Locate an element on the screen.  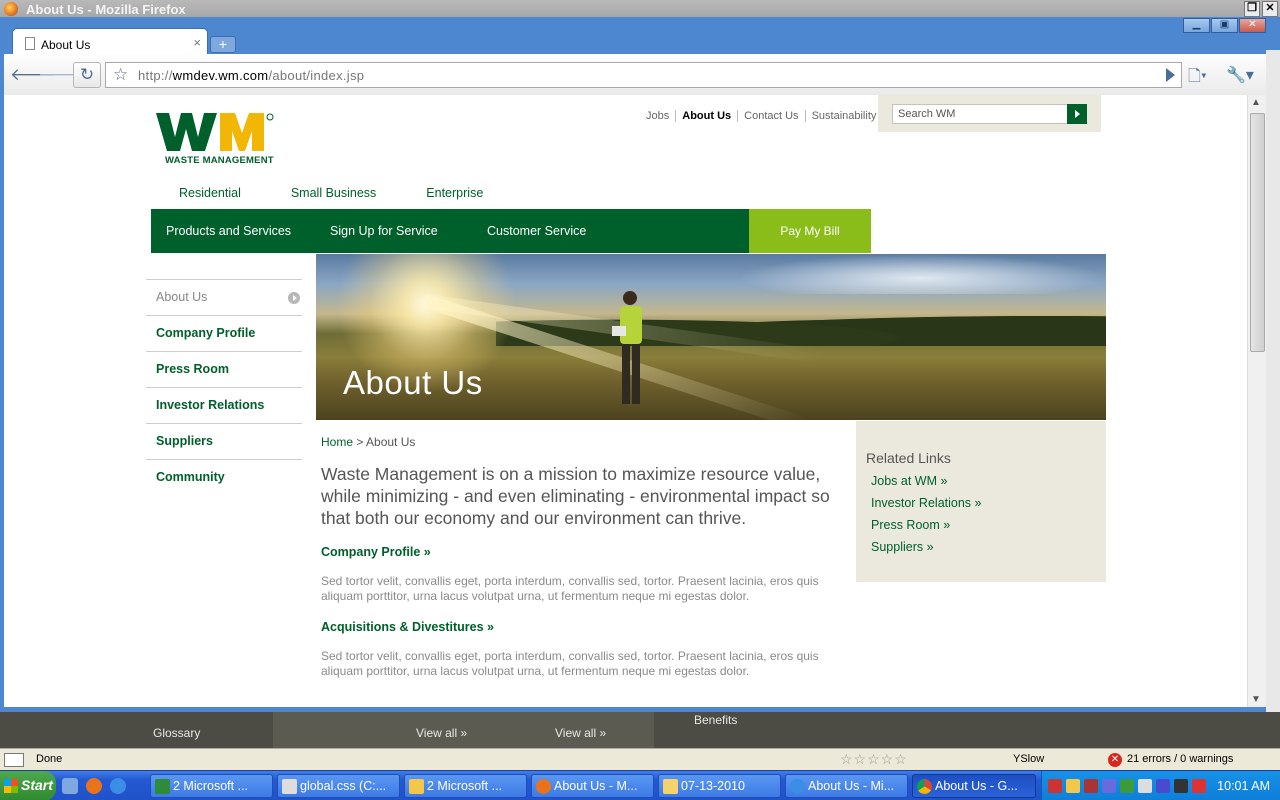
sidebar-item-press-room: Press Room is located at coordinates (224, 369).